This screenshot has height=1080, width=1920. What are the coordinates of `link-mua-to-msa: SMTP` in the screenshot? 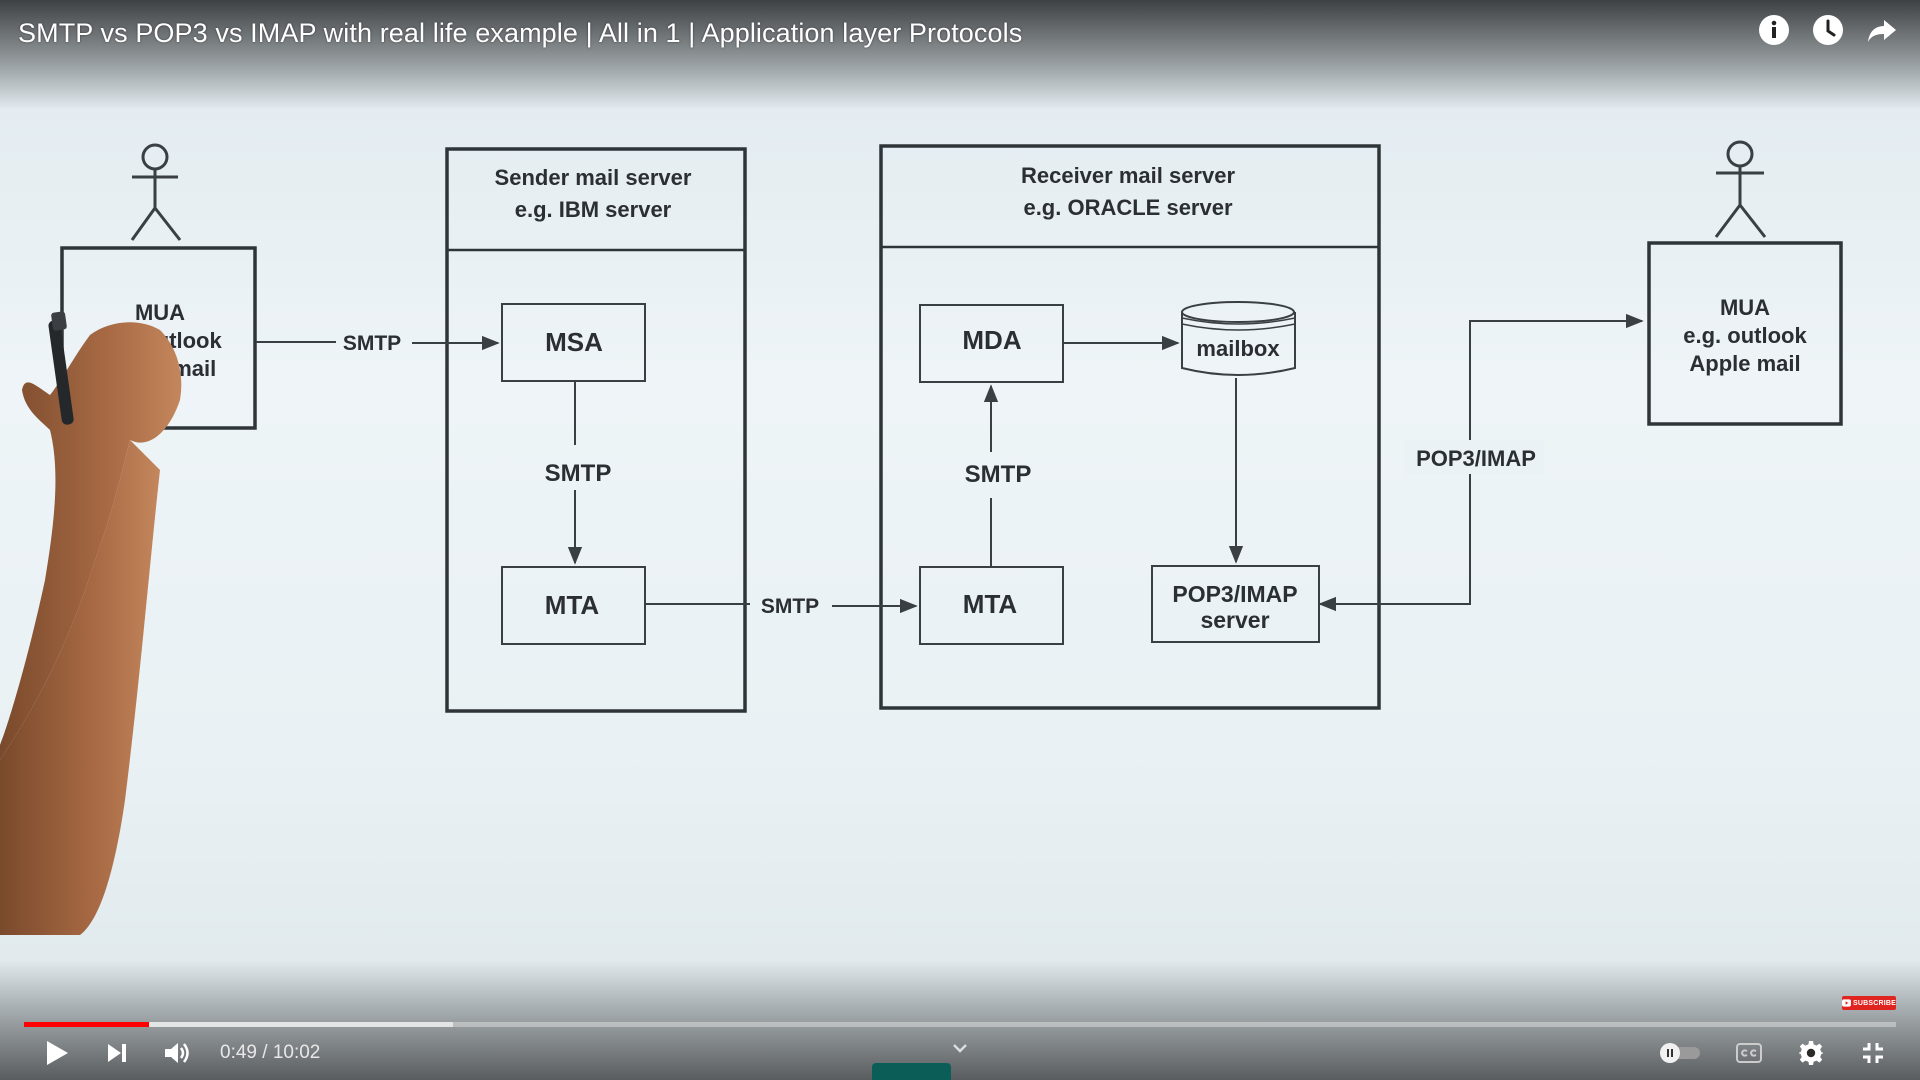 It's located at (378, 343).